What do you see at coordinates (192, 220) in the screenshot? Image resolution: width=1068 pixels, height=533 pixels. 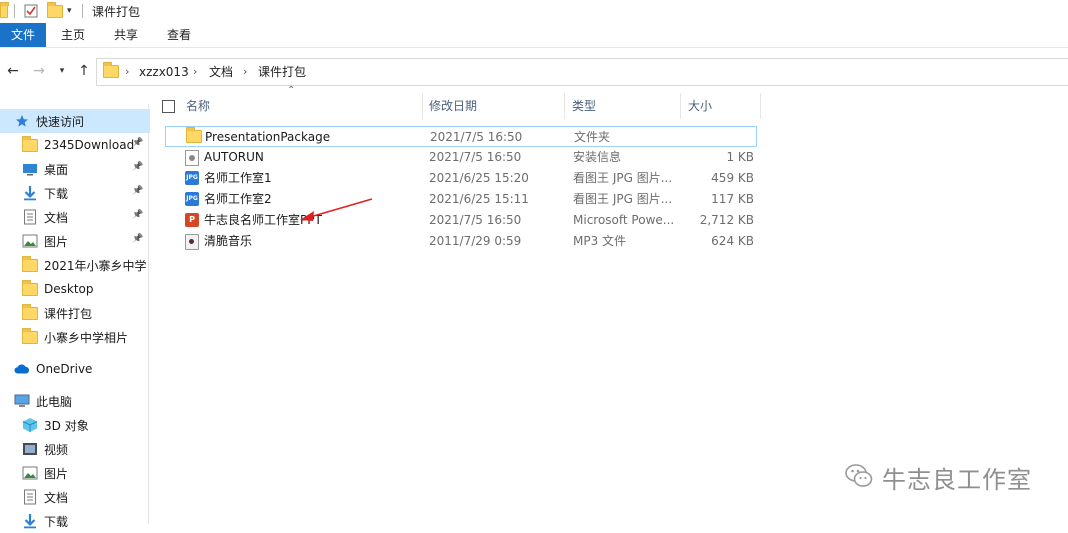 I see `powerpoint-icon: P` at bounding box center [192, 220].